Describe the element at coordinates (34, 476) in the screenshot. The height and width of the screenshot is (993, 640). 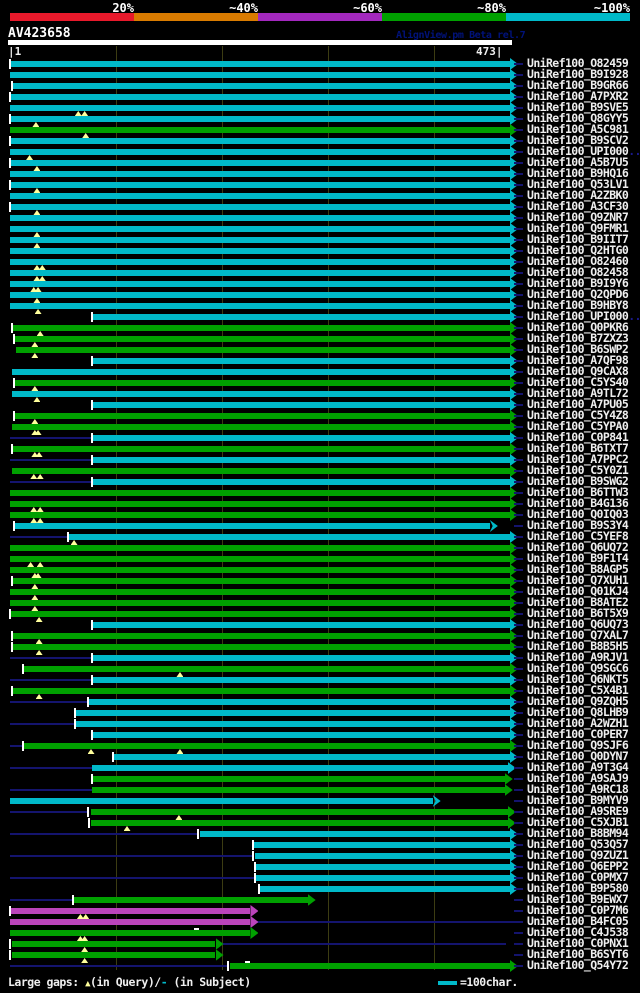
I see `query-gap-triangle-icon` at that location.